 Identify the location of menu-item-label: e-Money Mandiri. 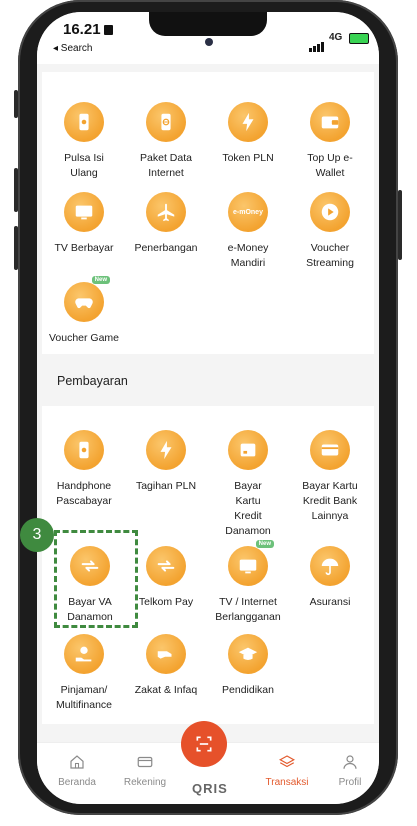
(248, 255).